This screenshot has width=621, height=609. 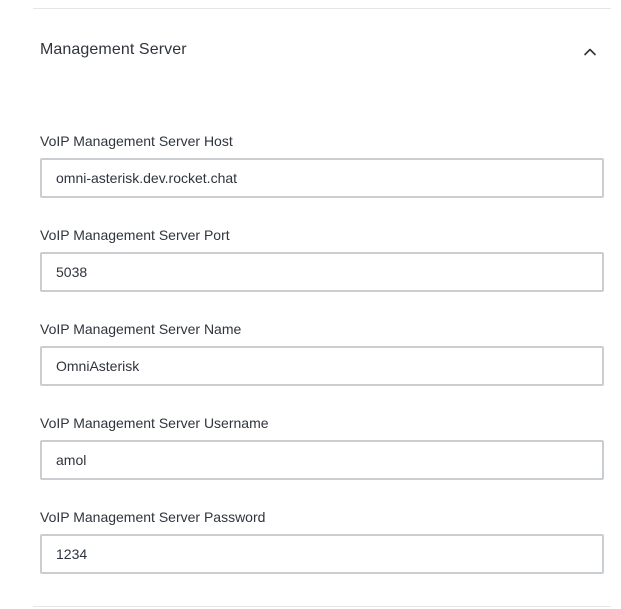 What do you see at coordinates (322, 51) in the screenshot?
I see `section-header-management-server: Management Server` at bounding box center [322, 51].